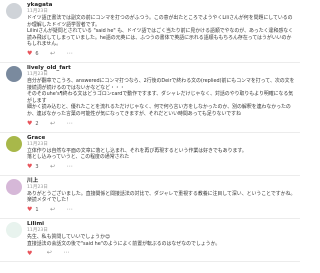 This screenshot has width=320, height=273. I want to click on like-button: ♥ 6, so click(33, 53).